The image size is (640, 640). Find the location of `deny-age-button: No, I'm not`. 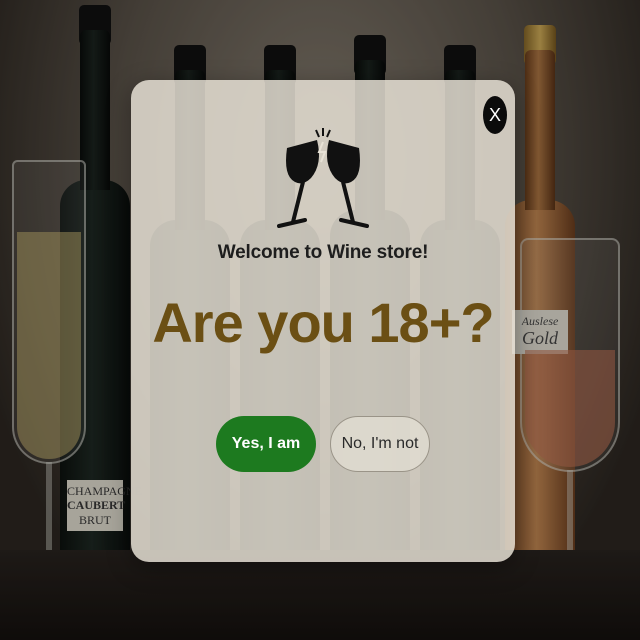

deny-age-button: No, I'm not is located at coordinates (380, 444).